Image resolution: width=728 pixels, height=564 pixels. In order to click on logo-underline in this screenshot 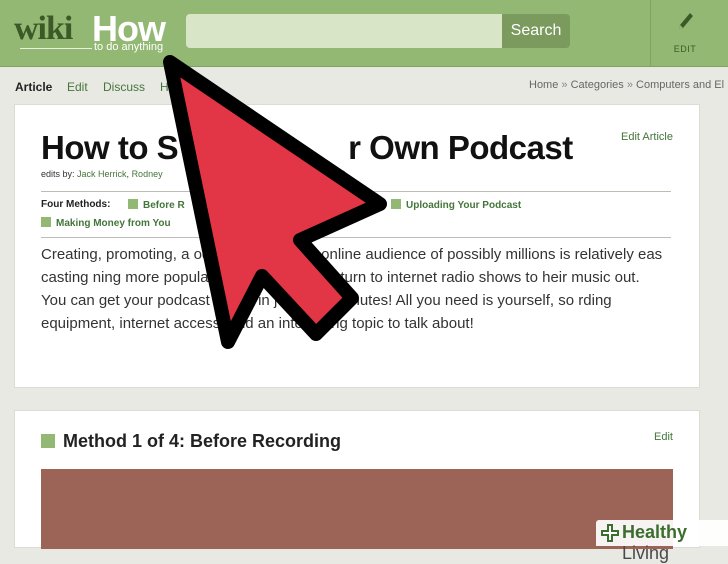, I will do `click(56, 48)`.